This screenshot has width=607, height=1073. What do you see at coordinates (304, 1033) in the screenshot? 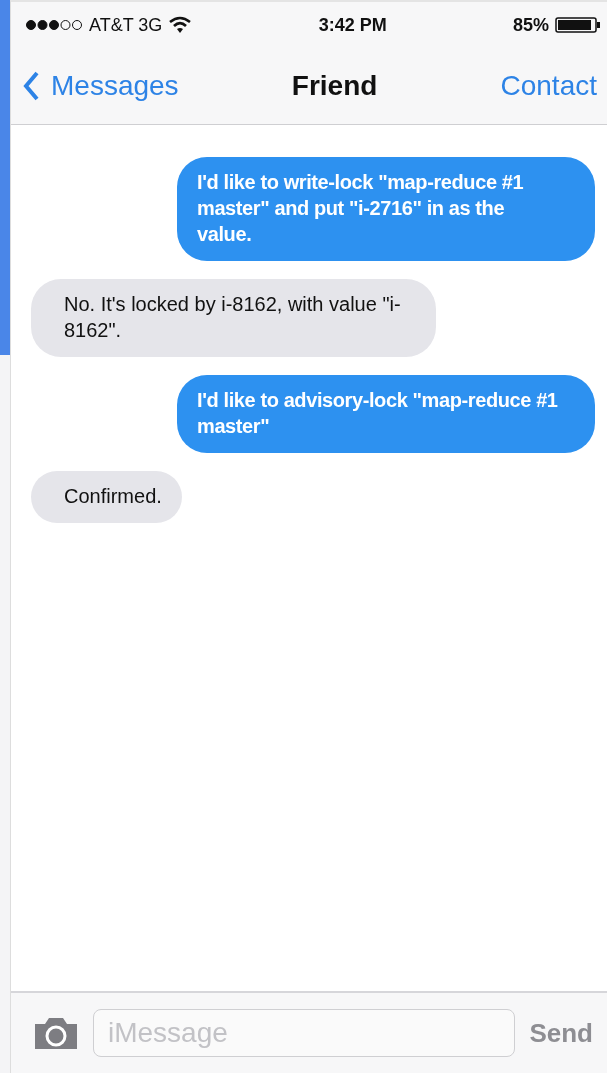
I see `message-input: iMessage` at bounding box center [304, 1033].